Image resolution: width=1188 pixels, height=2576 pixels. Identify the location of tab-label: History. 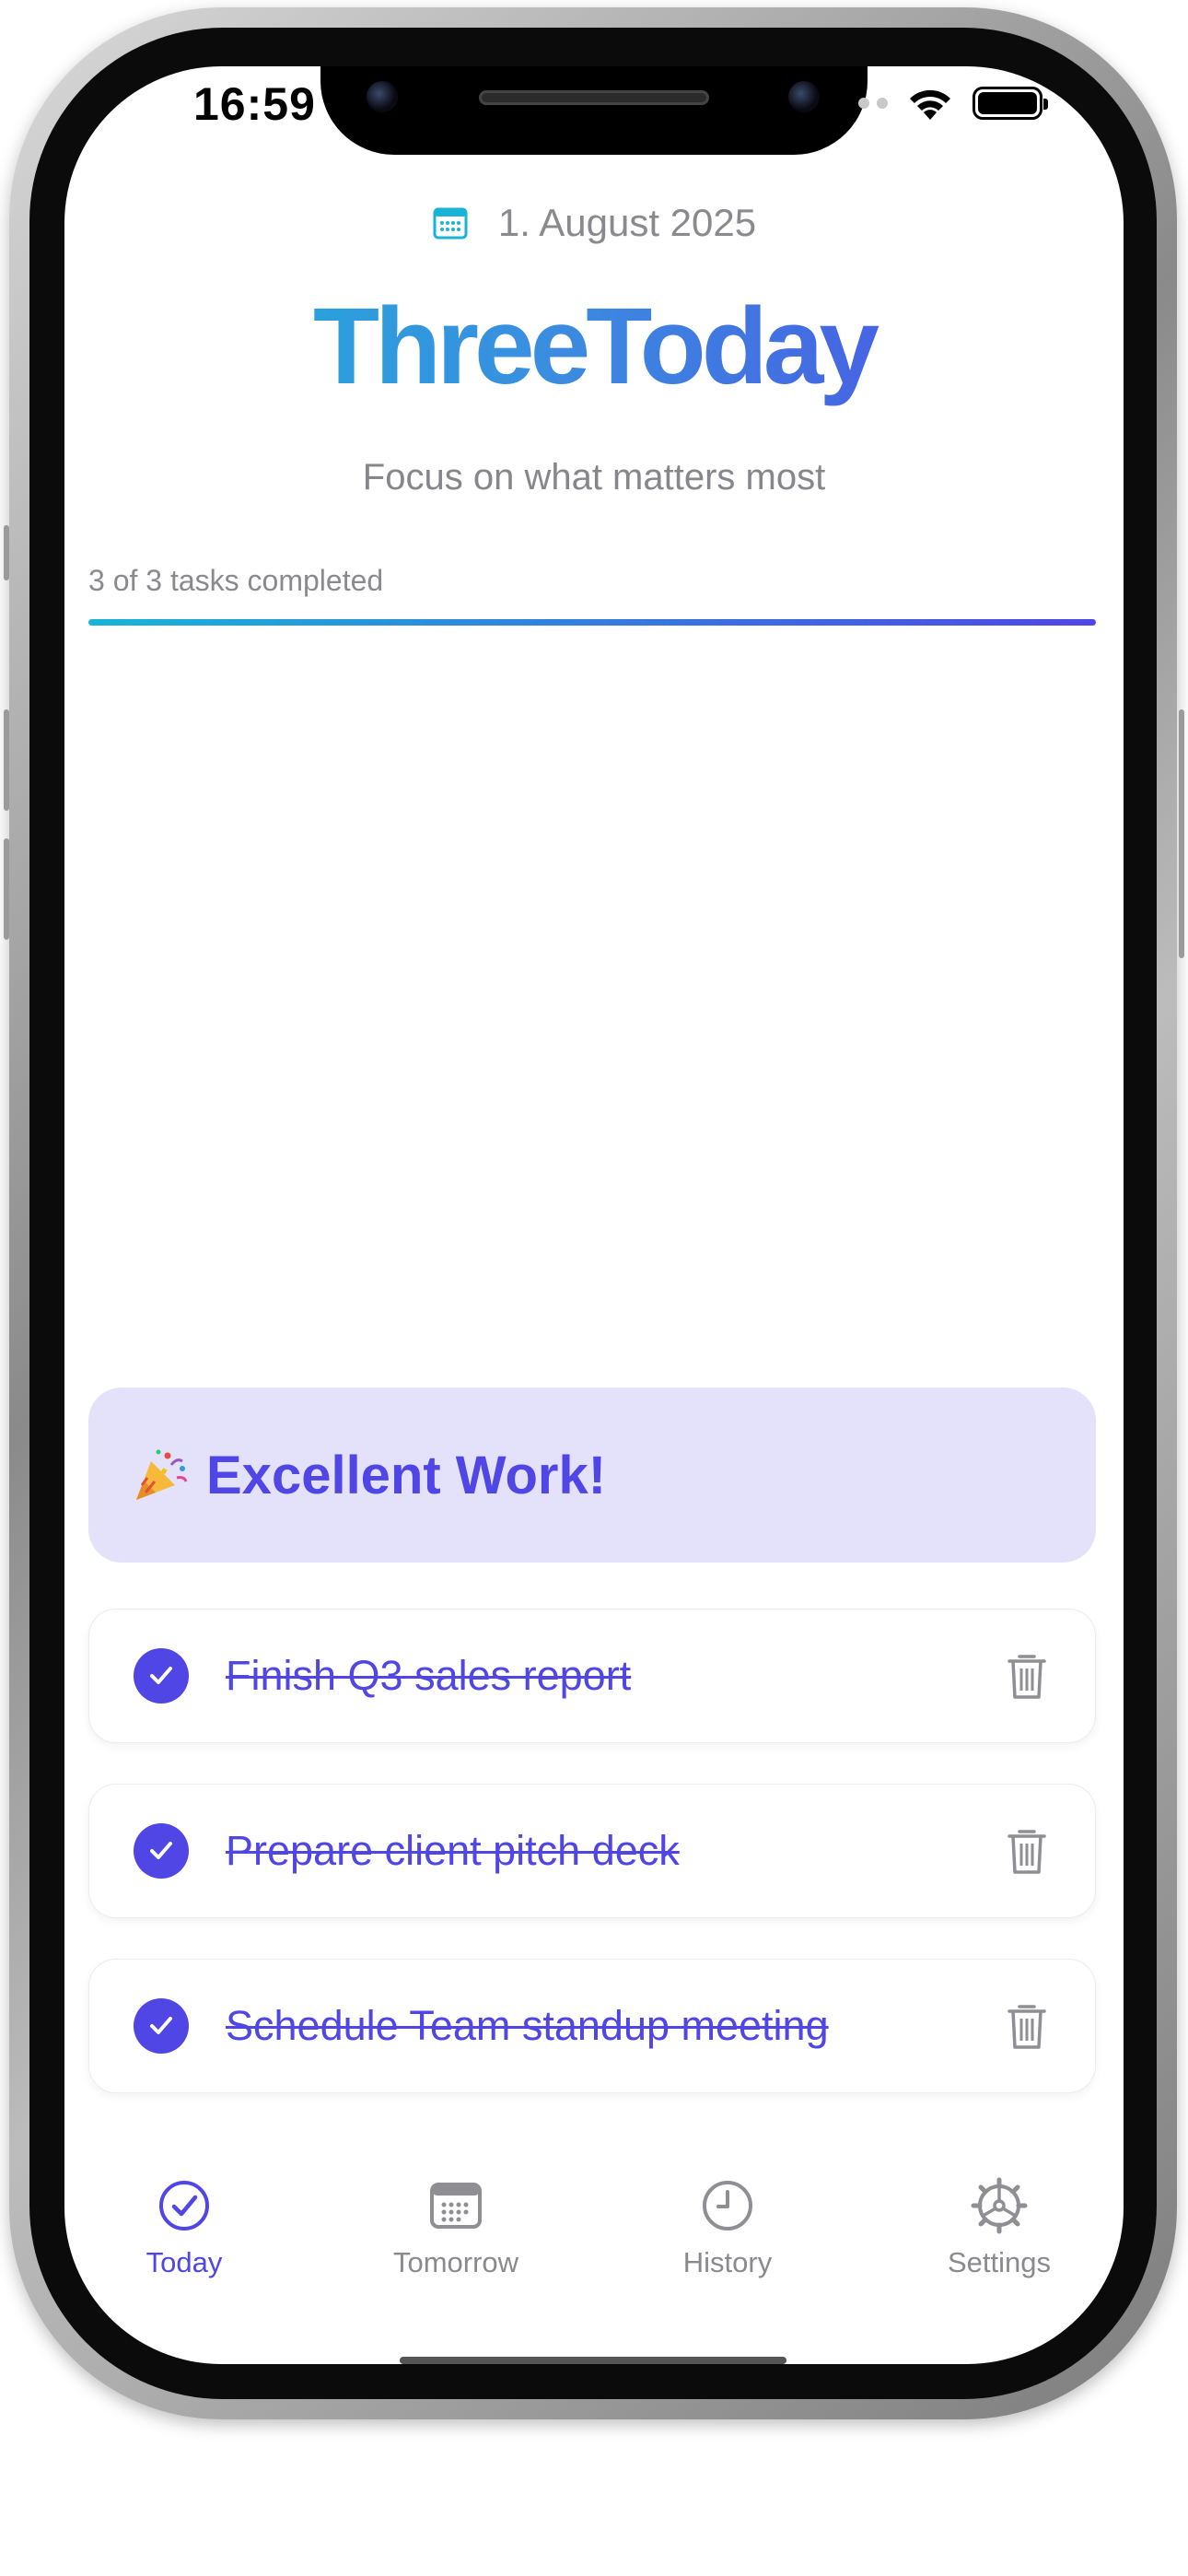
(727, 2262).